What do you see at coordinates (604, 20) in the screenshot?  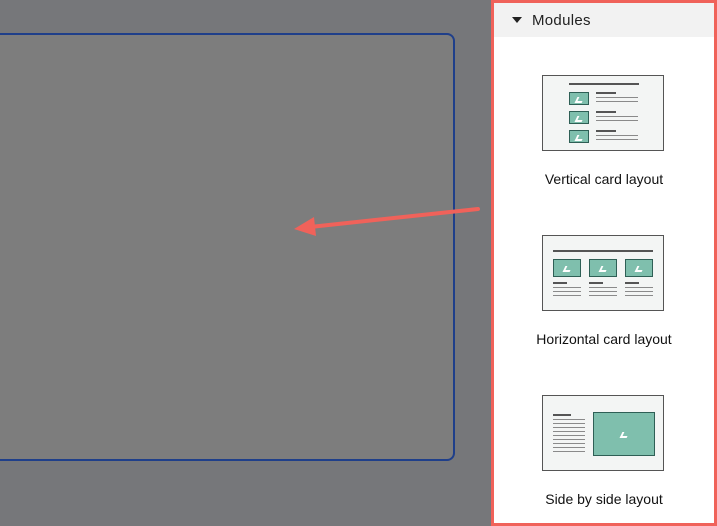 I see `modules-panel-header: Modules` at bounding box center [604, 20].